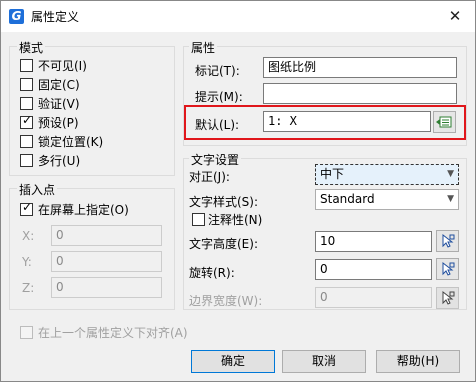 The height and width of the screenshot is (382, 476). Describe the element at coordinates (217, 125) in the screenshot. I see `default-label: 默认(L):` at that location.